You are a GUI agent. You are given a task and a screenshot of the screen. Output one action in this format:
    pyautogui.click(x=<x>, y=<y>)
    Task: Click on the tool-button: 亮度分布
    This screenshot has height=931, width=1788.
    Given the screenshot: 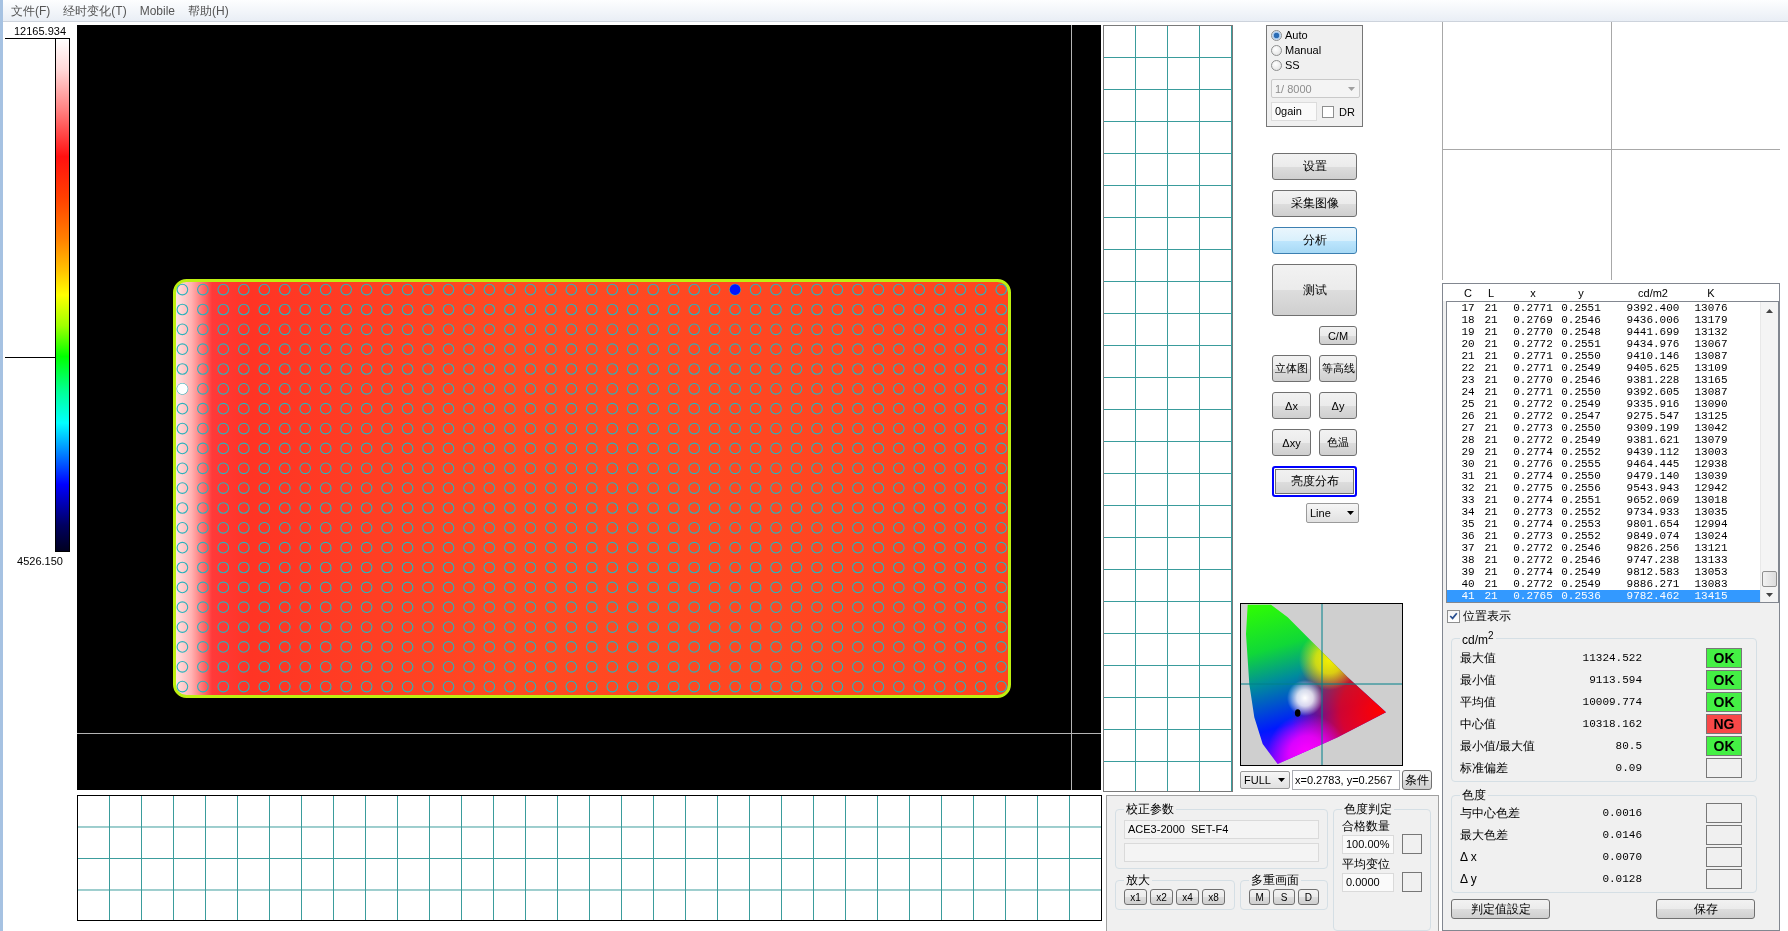 What is the action you would take?
    pyautogui.click(x=1314, y=481)
    